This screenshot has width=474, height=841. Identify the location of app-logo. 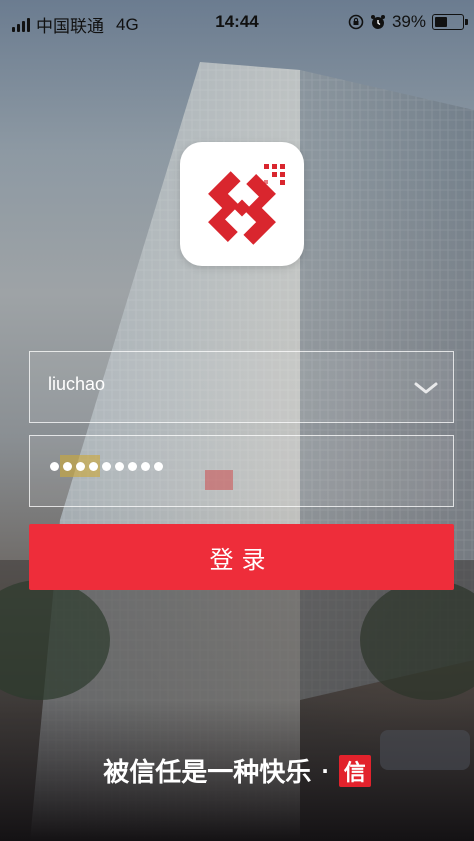
(242, 204).